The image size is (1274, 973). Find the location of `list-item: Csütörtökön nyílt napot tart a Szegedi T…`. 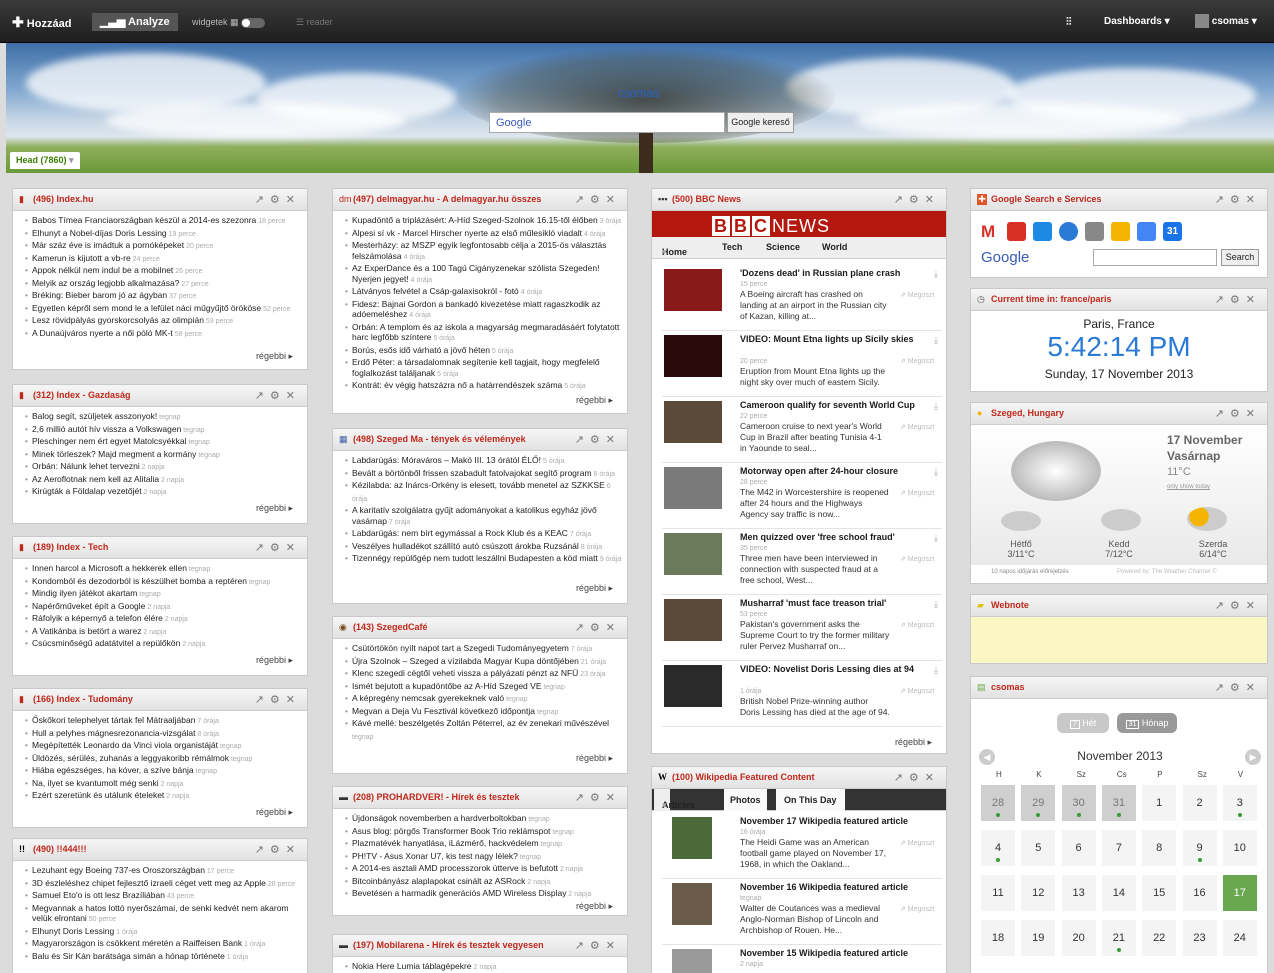

list-item: Csütörtökön nyílt napot tart a Szegedi T… is located at coordinates (486, 649).